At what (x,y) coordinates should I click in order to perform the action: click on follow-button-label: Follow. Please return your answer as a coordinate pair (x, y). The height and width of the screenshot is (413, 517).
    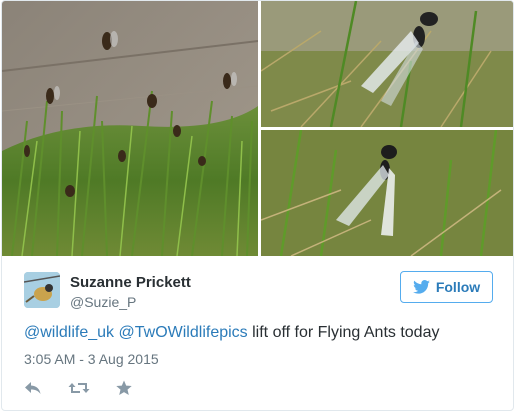
    Looking at the image, I should click on (458, 287).